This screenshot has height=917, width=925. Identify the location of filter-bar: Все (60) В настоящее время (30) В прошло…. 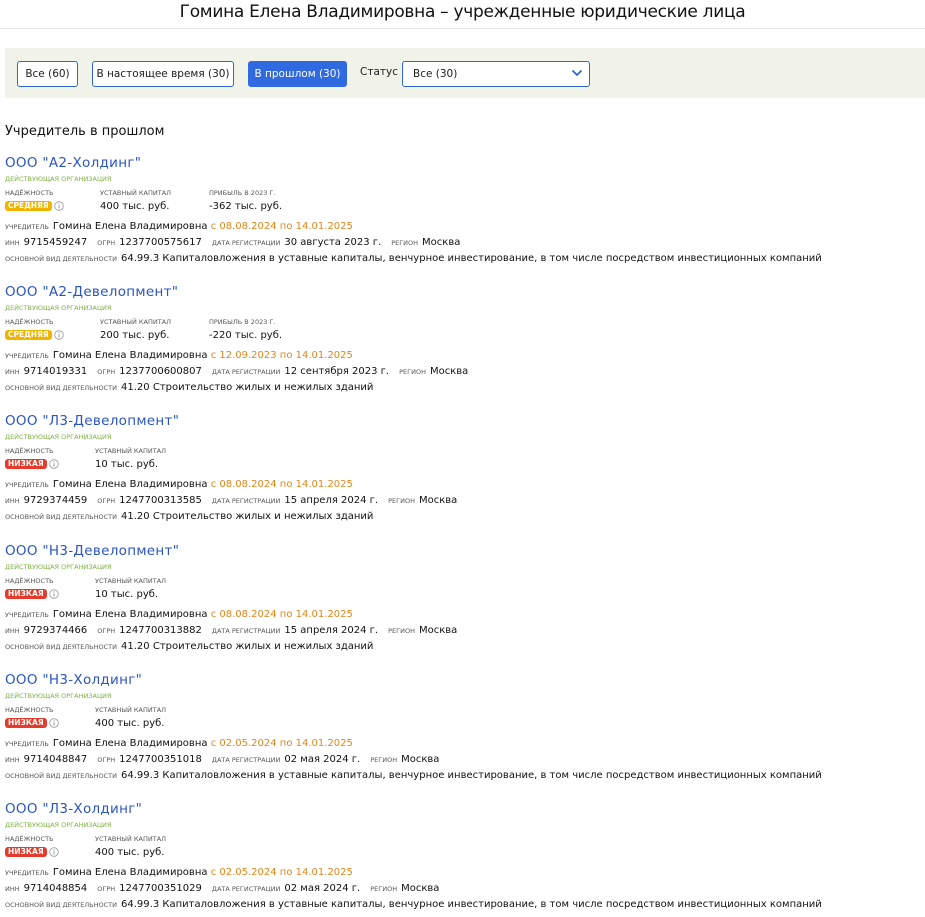
(465, 73).